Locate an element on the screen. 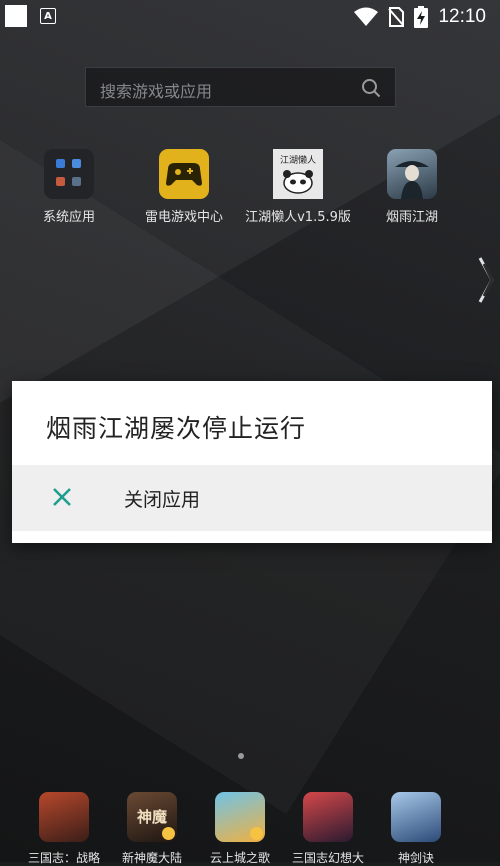 The width and height of the screenshot is (500, 866). jianghu-lanren-icon: 江湖懒人 is located at coordinates (298, 174).